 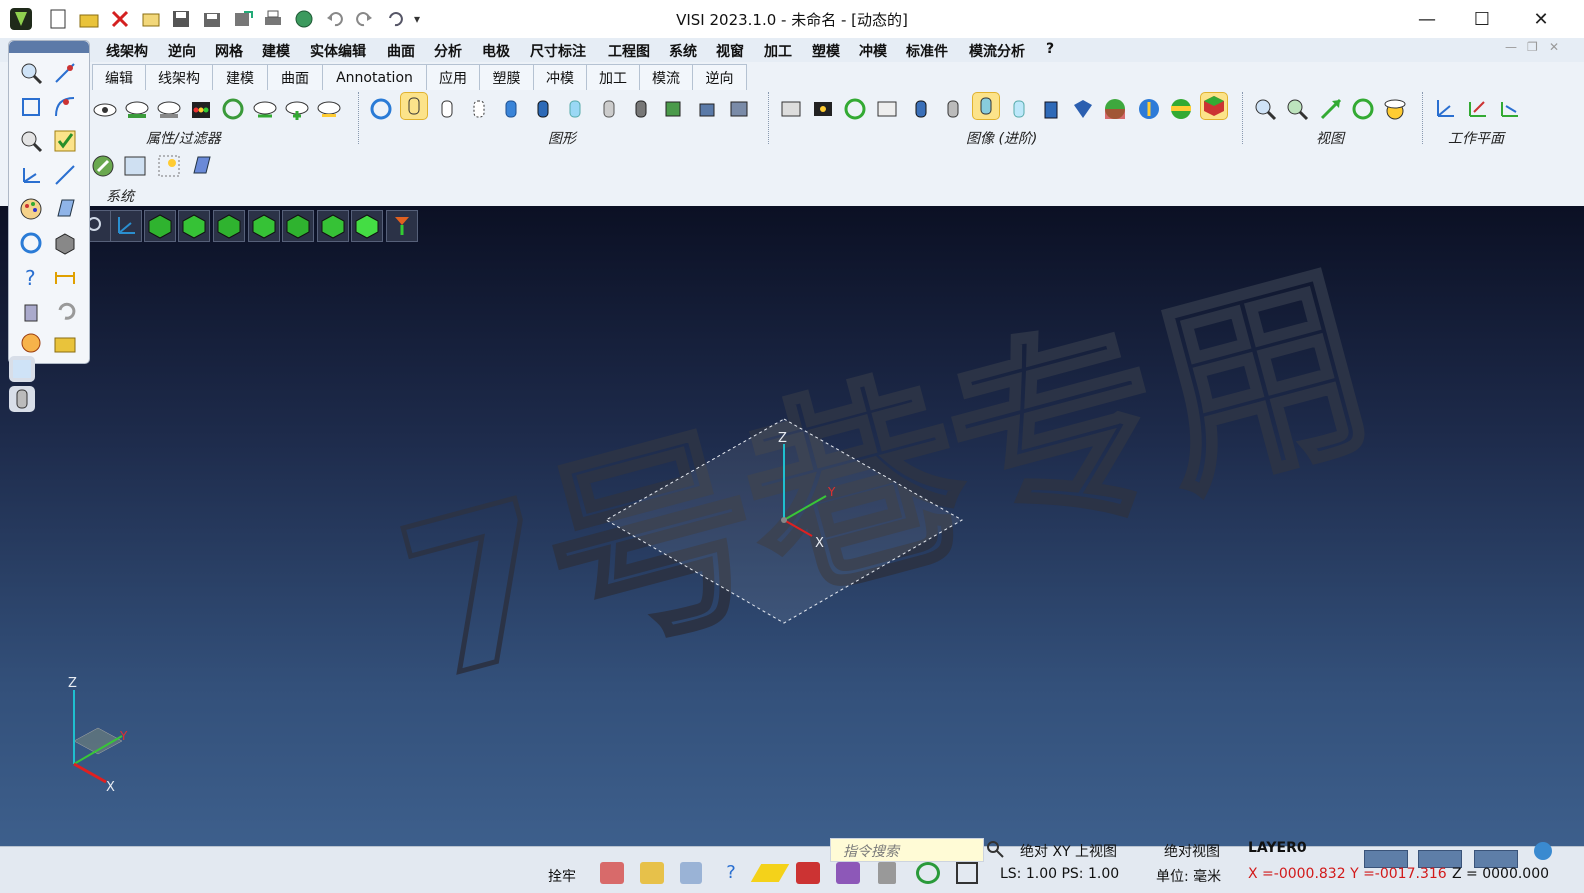 What do you see at coordinates (511, 109) in the screenshot?
I see `shaded-cylinder-icon` at bounding box center [511, 109].